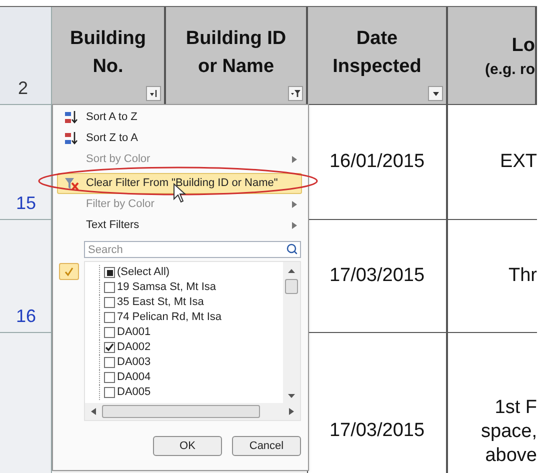  What do you see at coordinates (237, 56) in the screenshot?
I see `column-header: Building ID or Name` at bounding box center [237, 56].